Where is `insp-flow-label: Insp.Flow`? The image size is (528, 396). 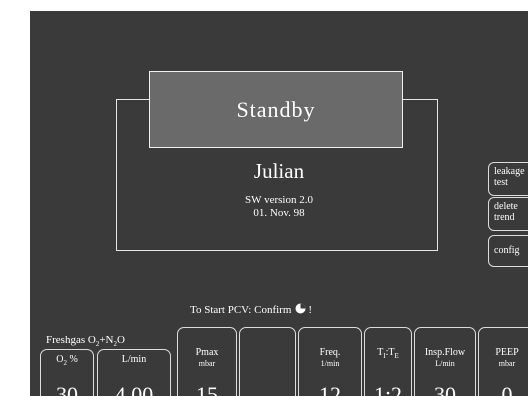
insp-flow-label: Insp.Flow is located at coordinates (445, 352).